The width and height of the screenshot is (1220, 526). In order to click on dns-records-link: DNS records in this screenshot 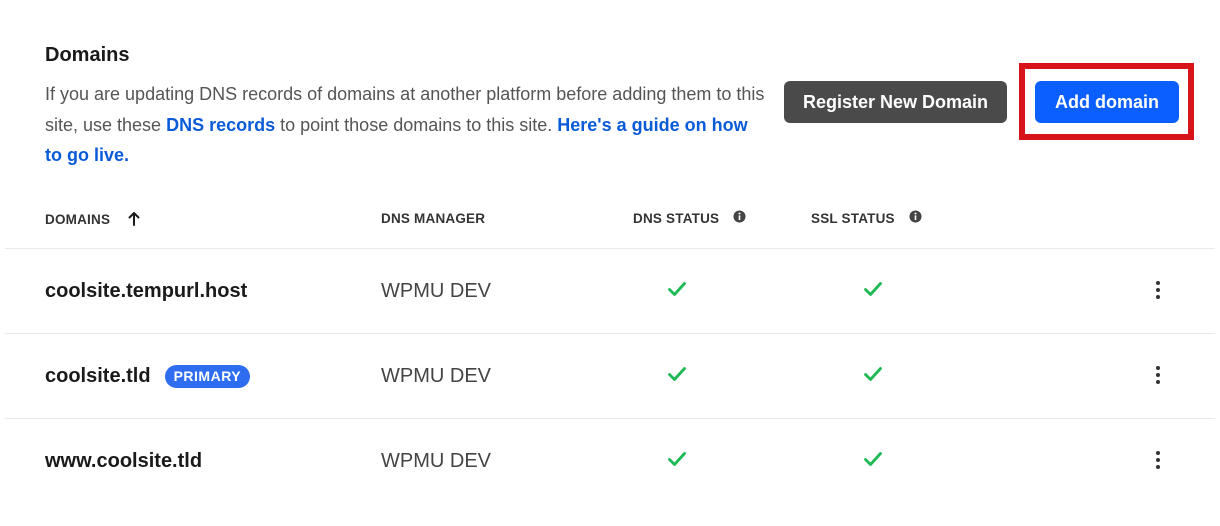, I will do `click(220, 125)`.